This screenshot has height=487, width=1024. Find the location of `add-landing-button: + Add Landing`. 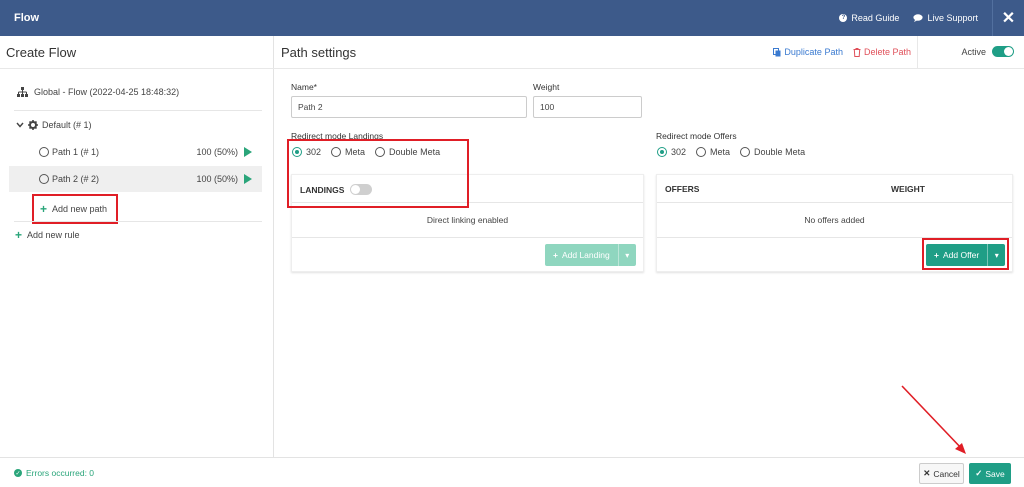

add-landing-button: + Add Landing is located at coordinates (581, 255).